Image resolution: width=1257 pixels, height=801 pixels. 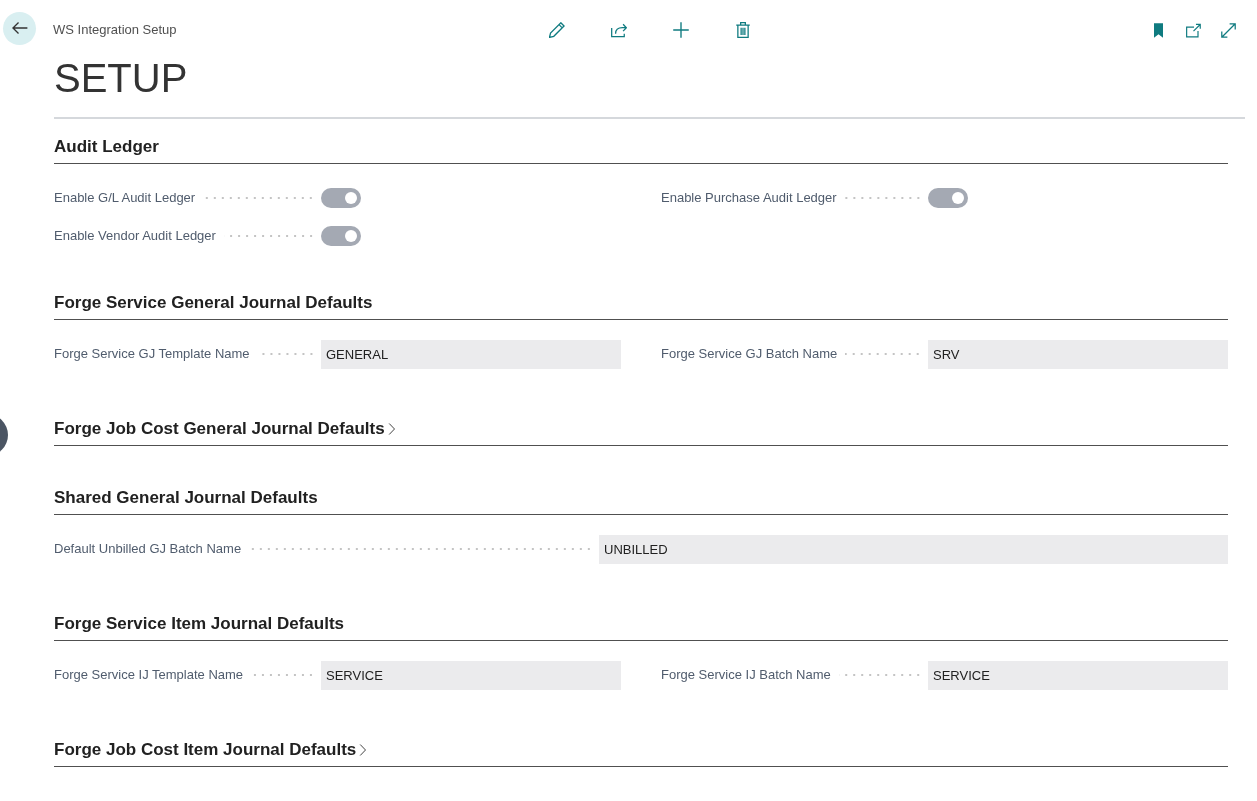 I want to click on trash-icon, so click(x=743, y=30).